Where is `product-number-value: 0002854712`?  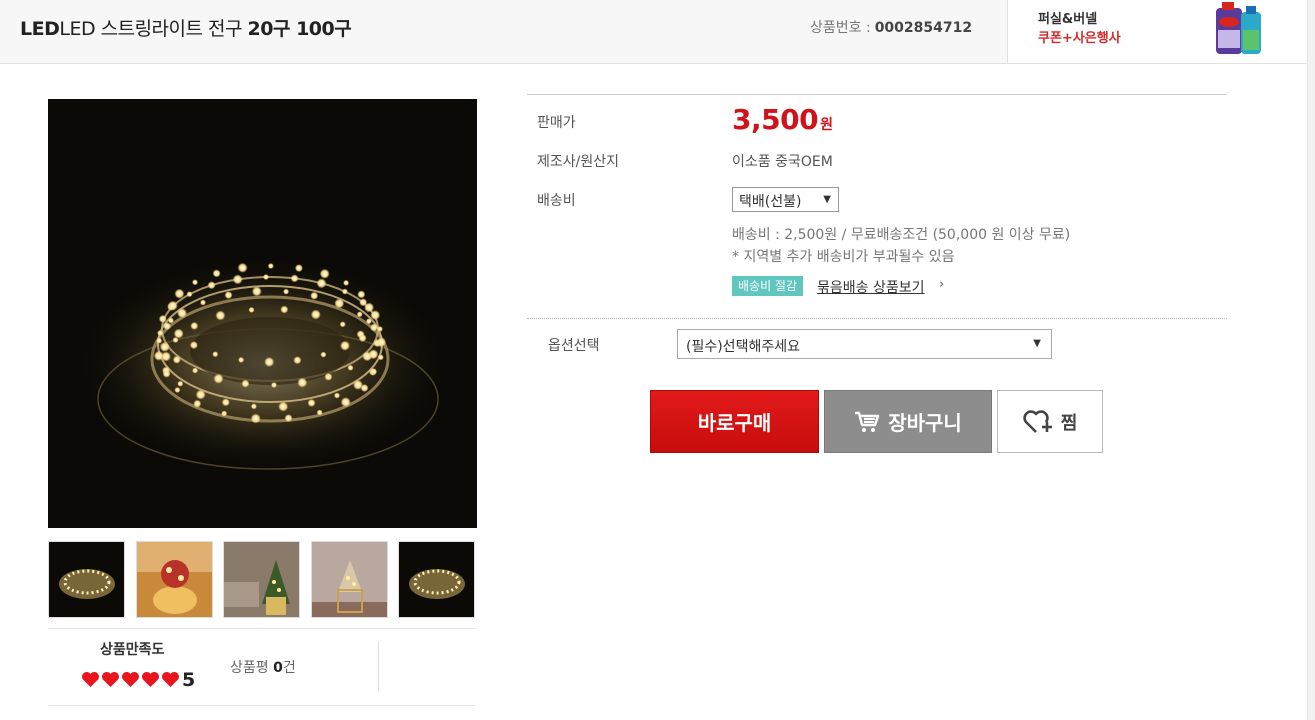 product-number-value: 0002854712 is located at coordinates (923, 28).